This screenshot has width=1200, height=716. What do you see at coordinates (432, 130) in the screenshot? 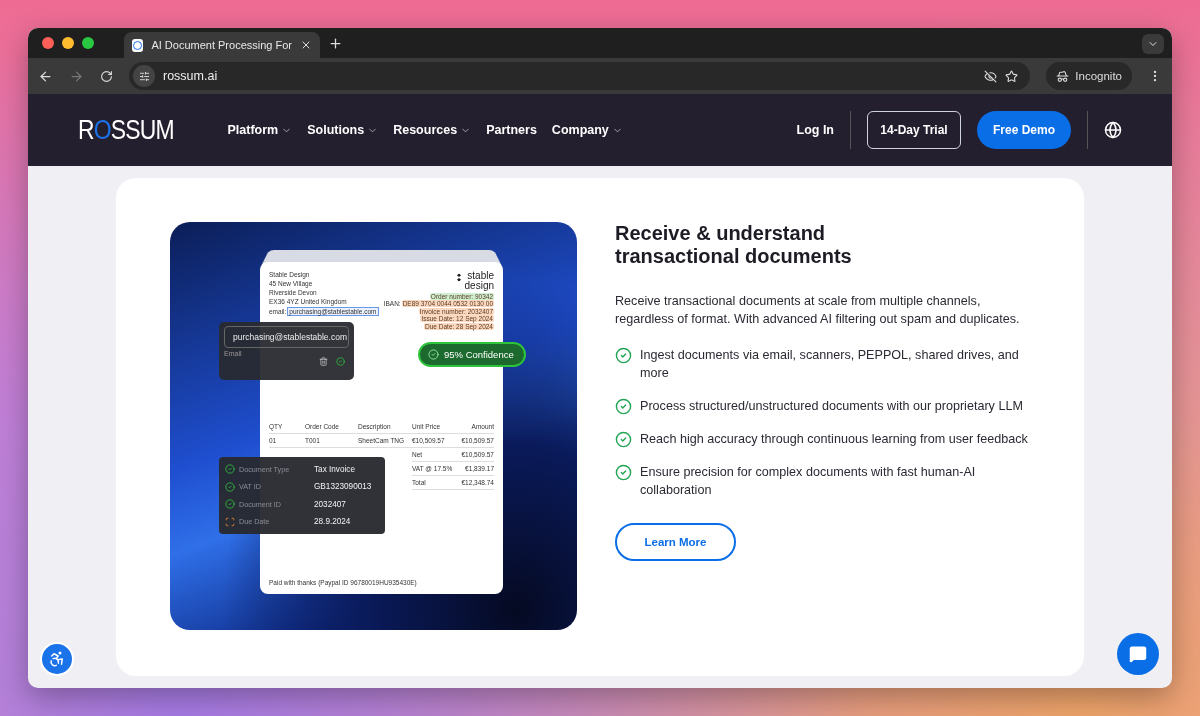
I see `nav-link: Resources` at bounding box center [432, 130].